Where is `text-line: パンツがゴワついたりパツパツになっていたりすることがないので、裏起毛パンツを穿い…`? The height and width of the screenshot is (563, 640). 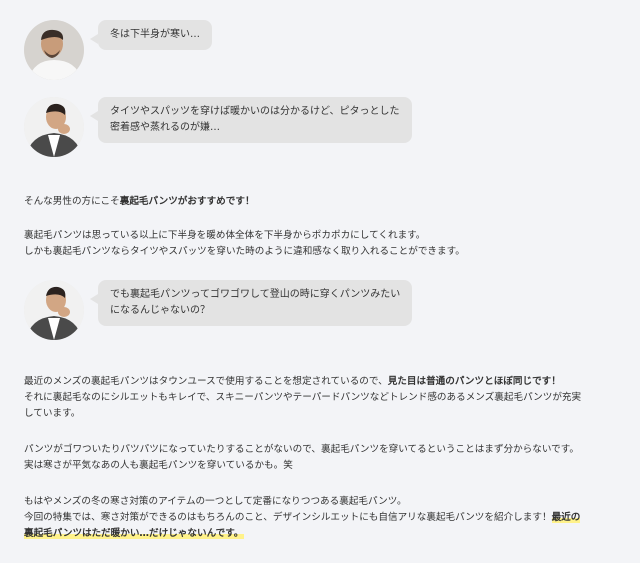 text-line: パンツがゴワついたりパツパツになっていたりすることがないので、裏起毛パンツを穿い… is located at coordinates (301, 449).